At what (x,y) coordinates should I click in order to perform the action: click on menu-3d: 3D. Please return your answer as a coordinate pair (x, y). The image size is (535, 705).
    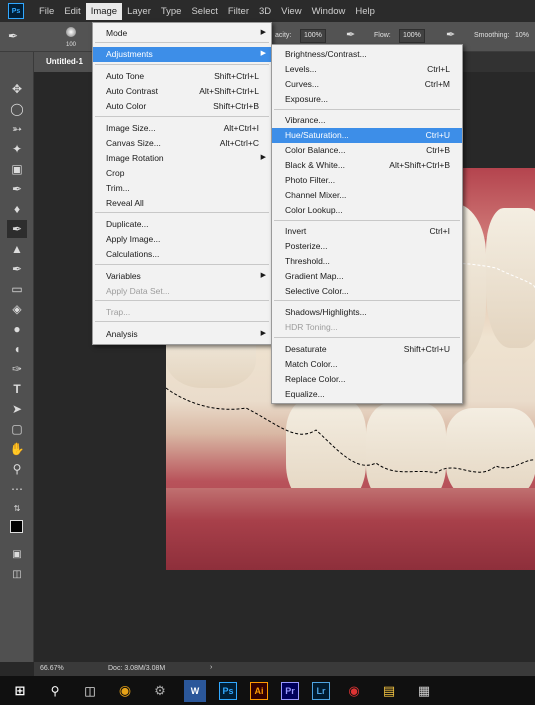
    Looking at the image, I should click on (265, 11).